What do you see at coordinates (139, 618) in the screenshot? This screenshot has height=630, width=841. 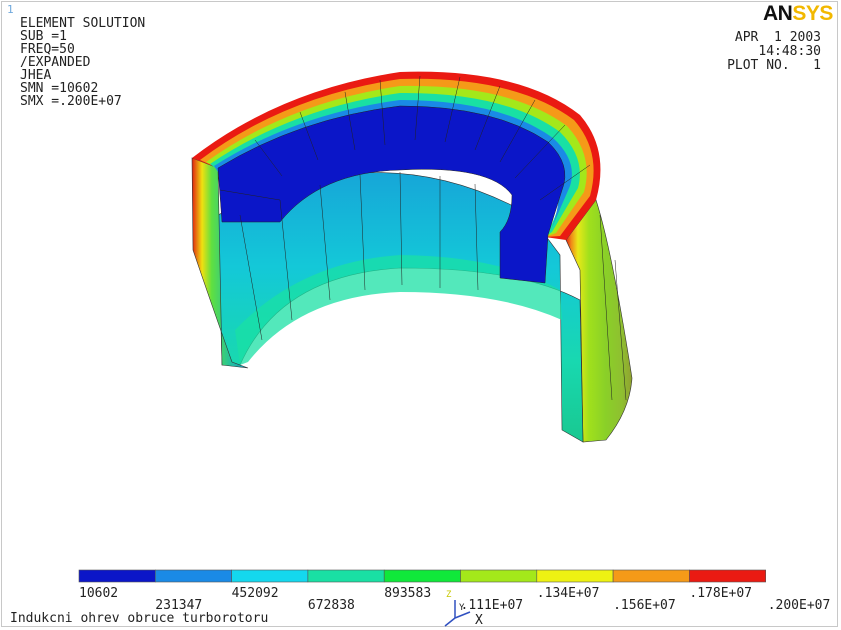 I see `plot-title: Indukcni ohrev obruce turborotoru` at bounding box center [139, 618].